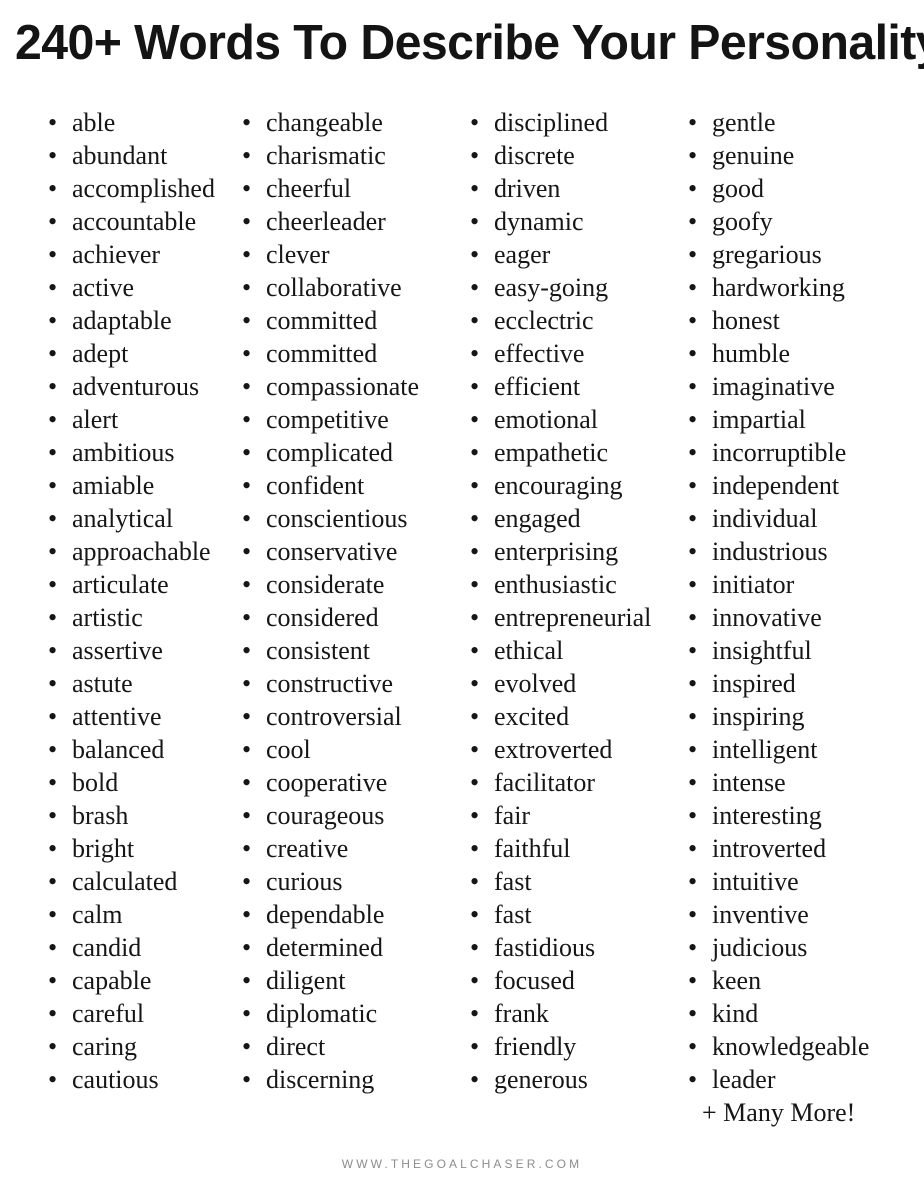 Image resolution: width=924 pixels, height=1196 pixels. Describe the element at coordinates (767, 815) in the screenshot. I see `word-label: interesting` at that location.